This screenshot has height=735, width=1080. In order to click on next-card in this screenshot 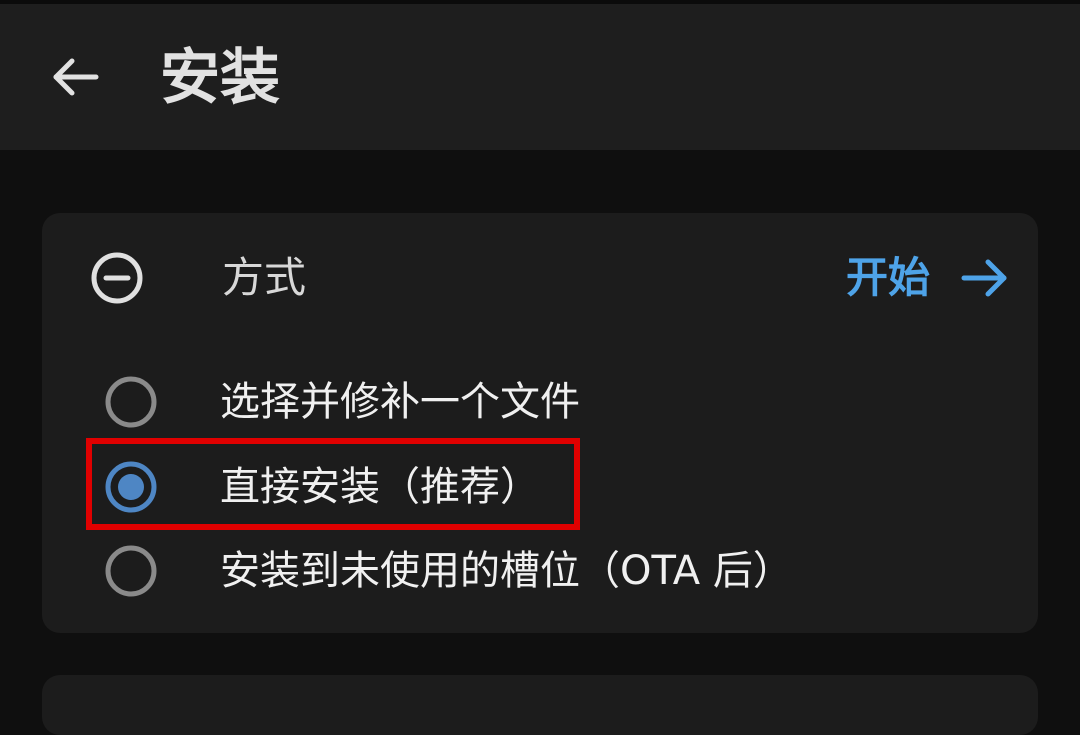, I will do `click(540, 705)`.